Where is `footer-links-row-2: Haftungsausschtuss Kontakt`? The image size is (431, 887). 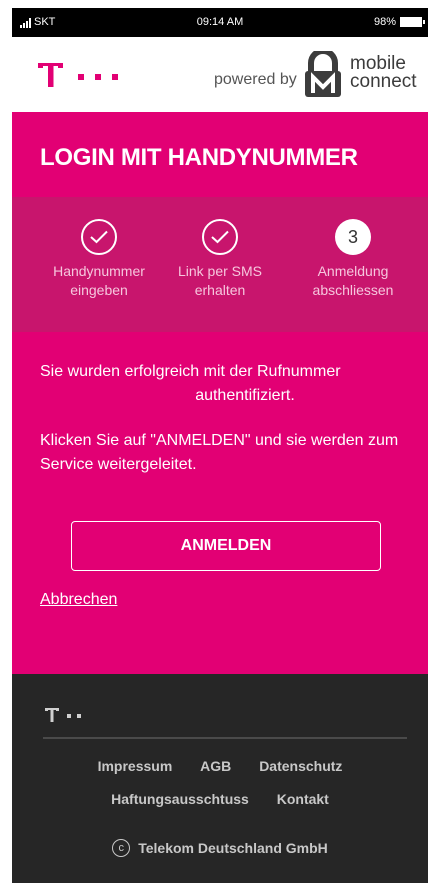 footer-links-row-2: Haftungsausschtuss Kontakt is located at coordinates (220, 799).